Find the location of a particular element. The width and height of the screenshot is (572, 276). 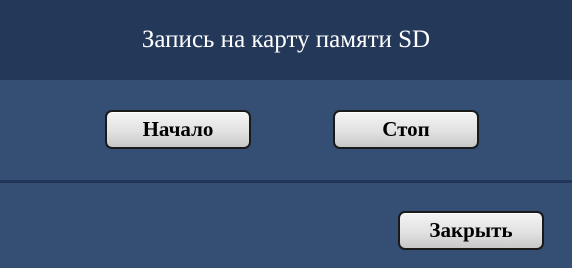

dialog-title: Запись на карту памяти SD is located at coordinates (286, 39).